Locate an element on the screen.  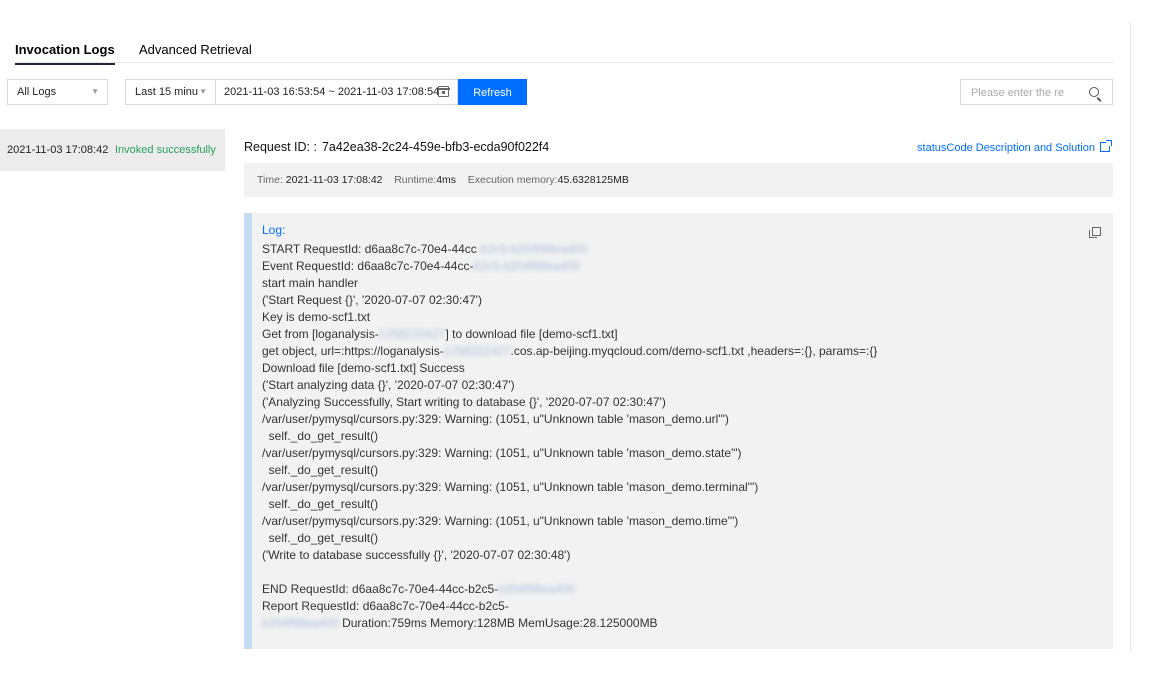
time-value: 2021-11-03 17:08:42 is located at coordinates (334, 180).